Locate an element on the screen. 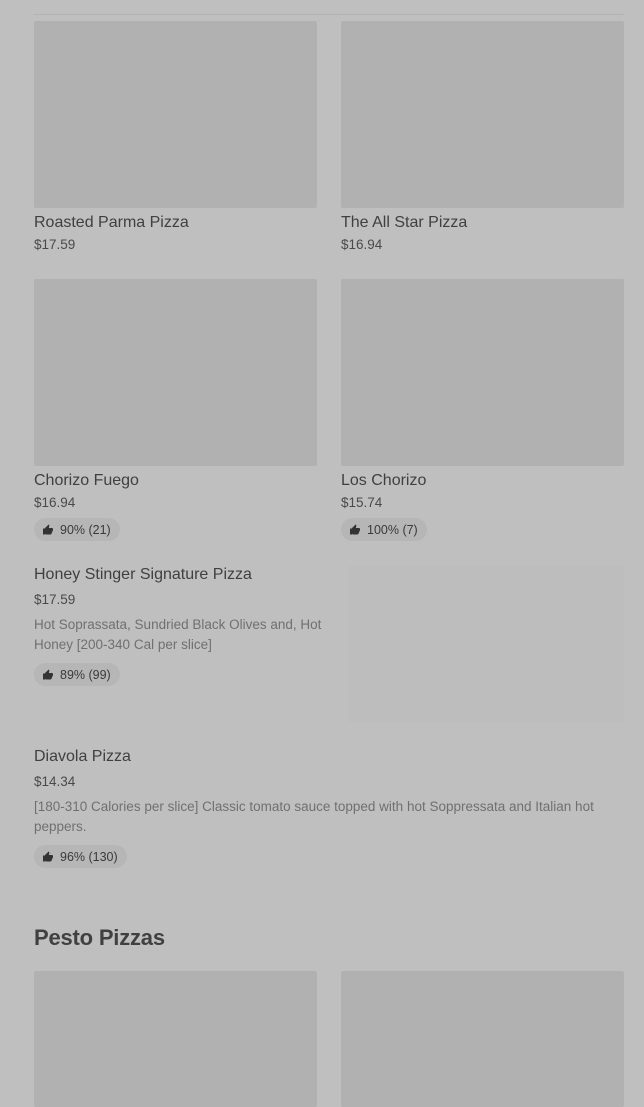 The height and width of the screenshot is (1107, 644). item-name: The All Star Pizza is located at coordinates (404, 222).